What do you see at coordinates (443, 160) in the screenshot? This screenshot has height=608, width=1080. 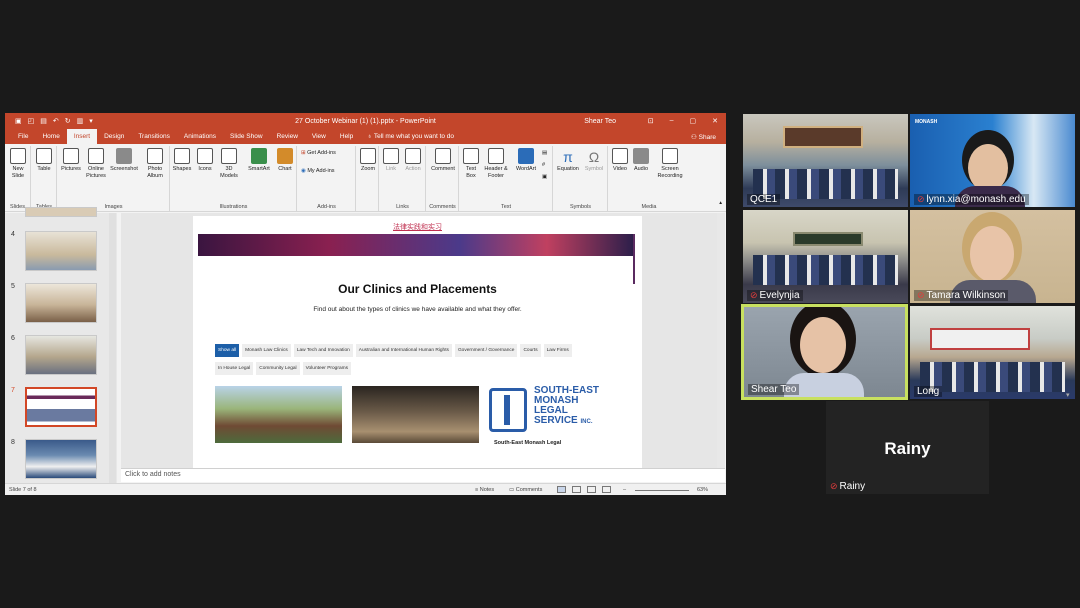 I see `comment-button: Comment` at bounding box center [443, 160].